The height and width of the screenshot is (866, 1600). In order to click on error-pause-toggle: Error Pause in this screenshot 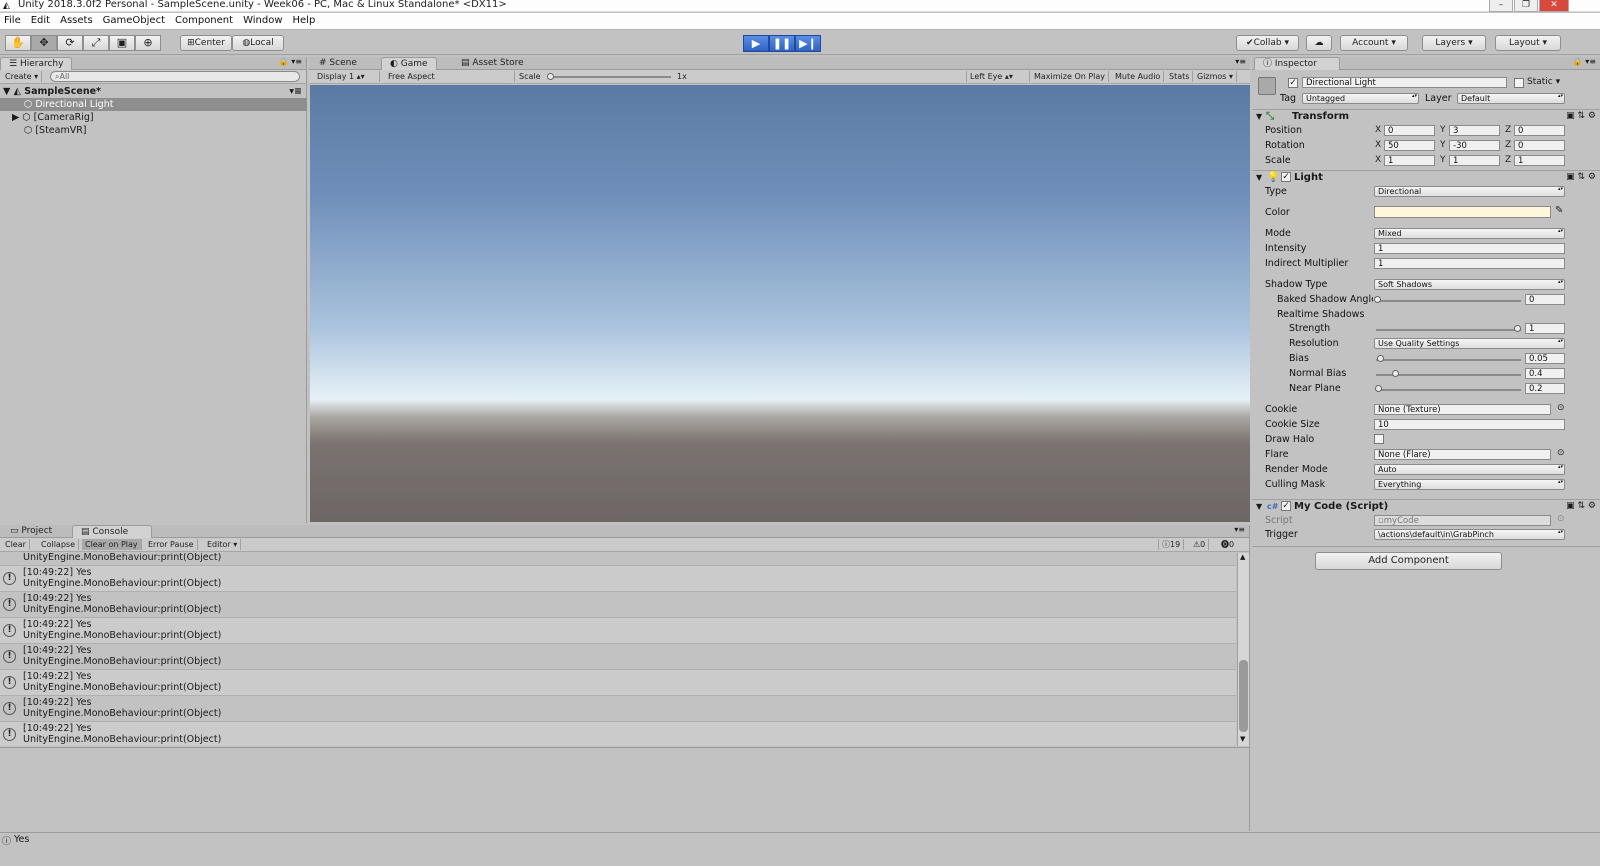, I will do `click(171, 544)`.